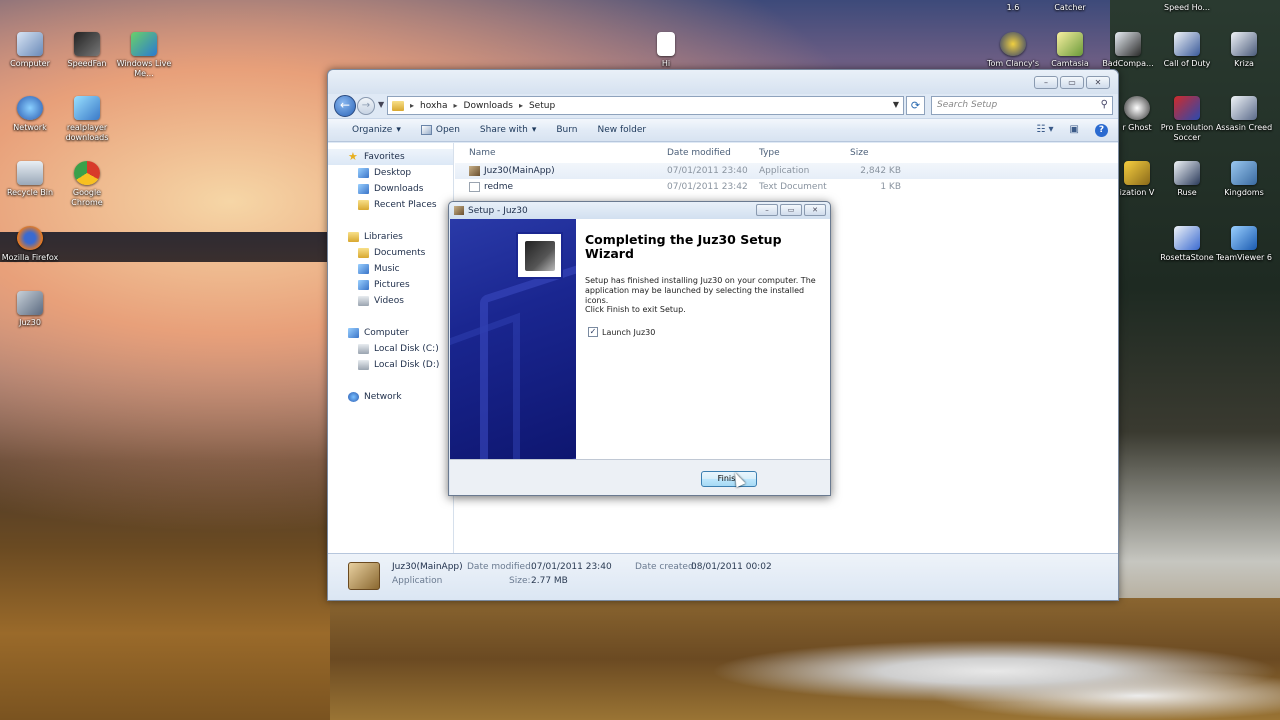  What do you see at coordinates (1101, 130) in the screenshot?
I see `help-icon: ?` at bounding box center [1101, 130].